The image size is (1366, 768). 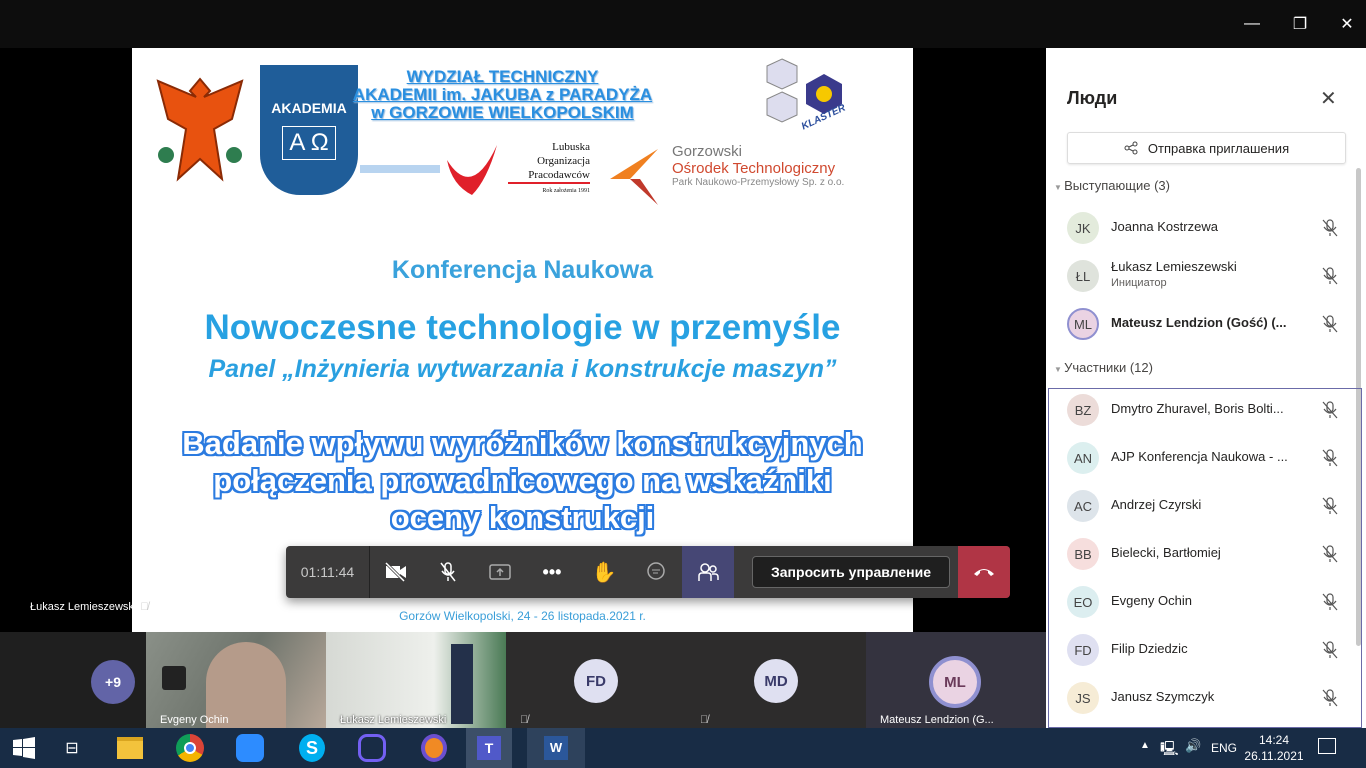 What do you see at coordinates (1274, 756) in the screenshot?
I see `clock-date: 26.11.2021` at bounding box center [1274, 756].